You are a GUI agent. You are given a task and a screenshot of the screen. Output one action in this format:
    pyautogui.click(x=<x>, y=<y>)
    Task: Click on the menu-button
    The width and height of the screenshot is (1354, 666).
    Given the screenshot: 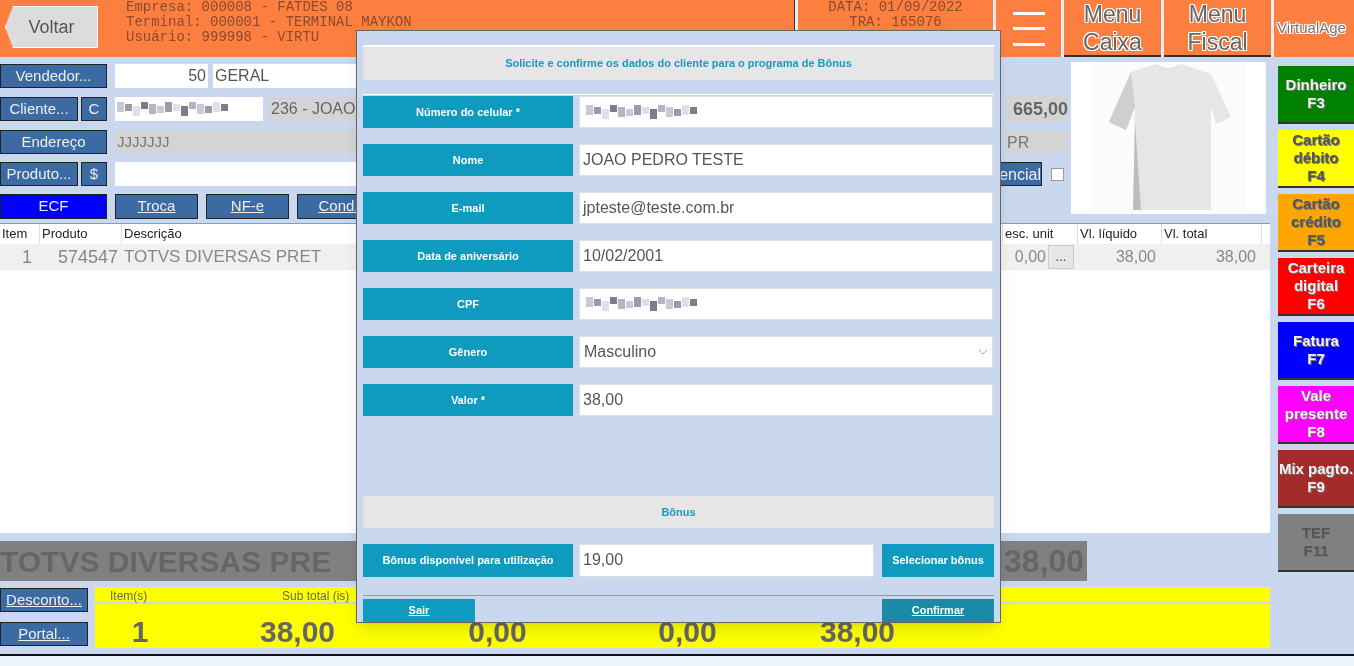 What is the action you would take?
    pyautogui.click(x=1028, y=28)
    